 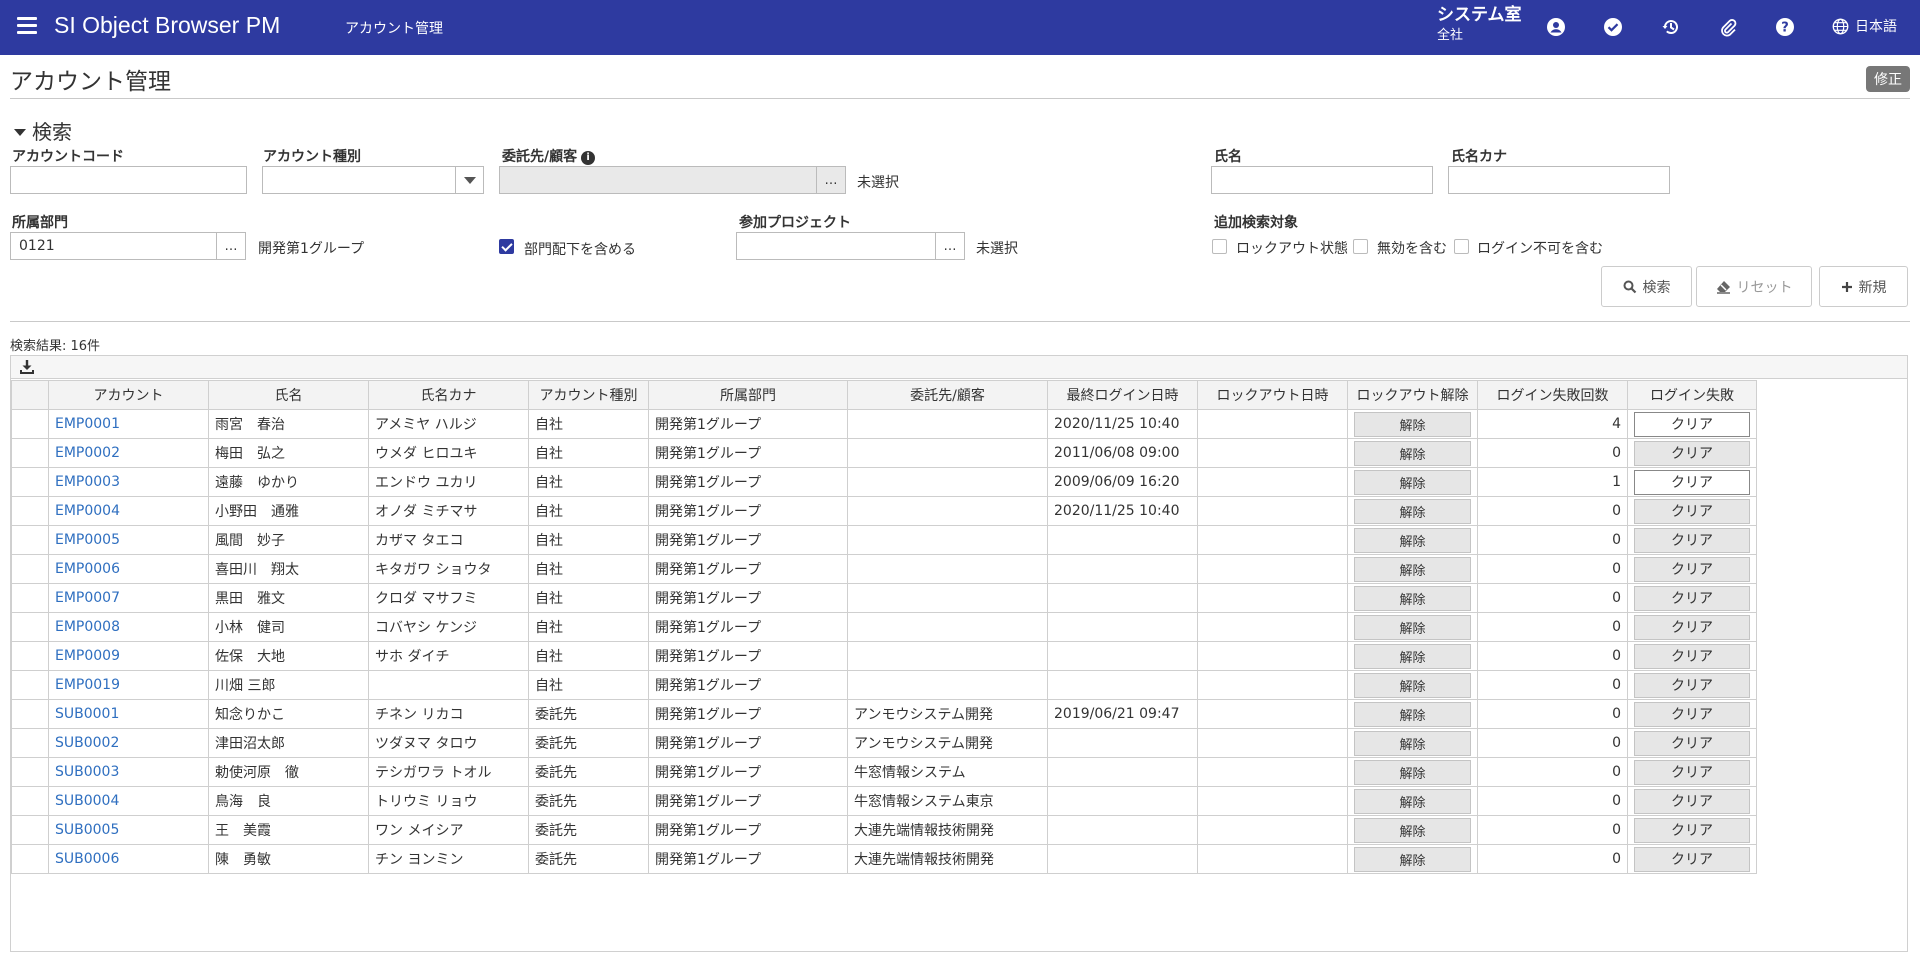 I want to click on lockout-checkbox, so click(x=1219, y=246).